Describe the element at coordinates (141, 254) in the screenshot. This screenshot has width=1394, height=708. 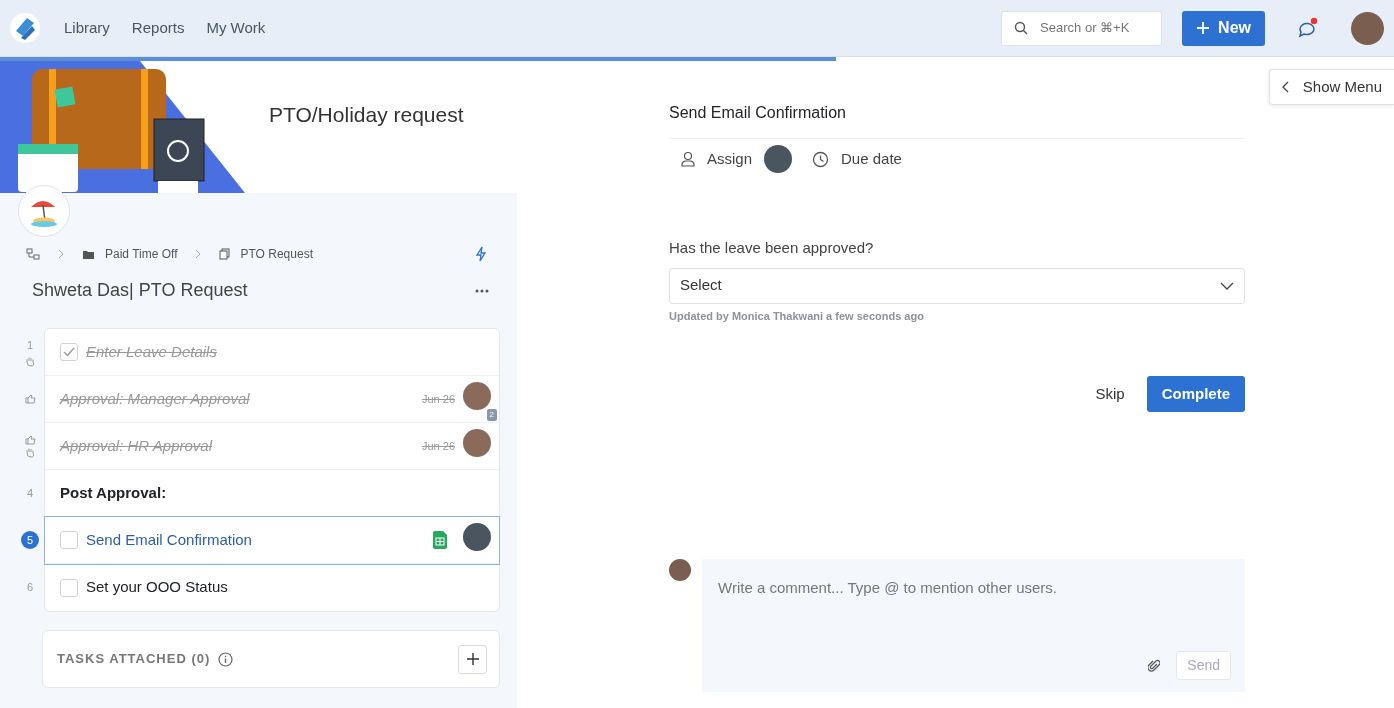
I see `breadcrumb-link: Paid Time Off` at that location.